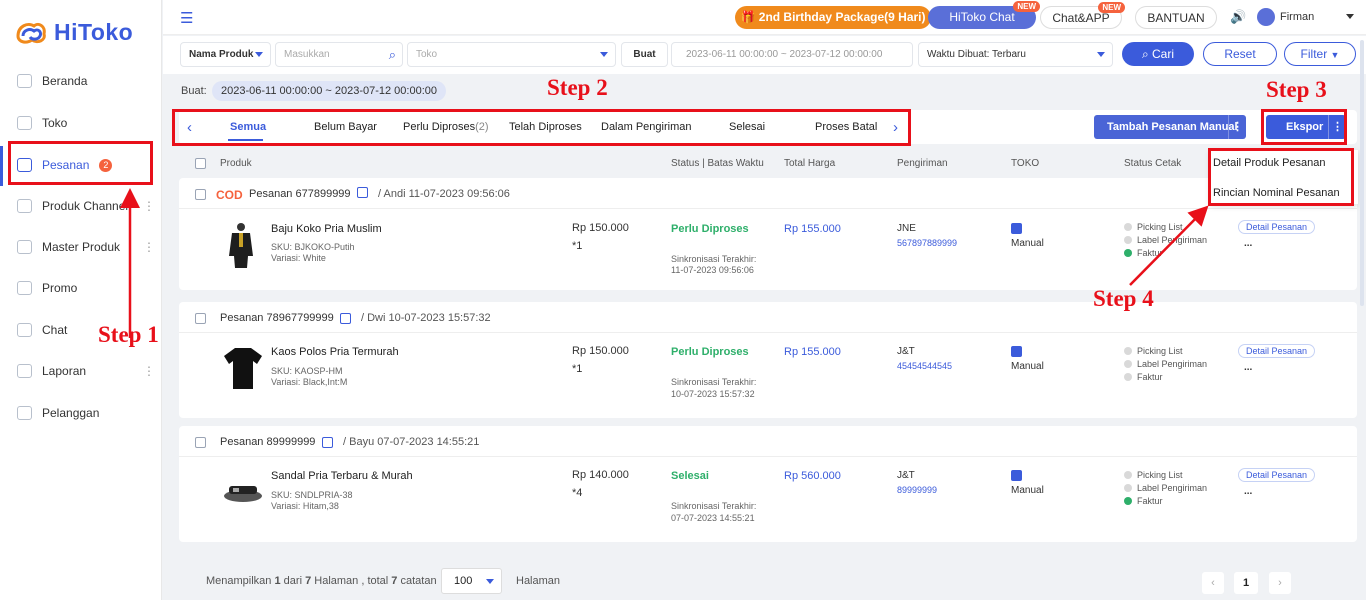 Image resolution: width=1366 pixels, height=600 pixels. What do you see at coordinates (1320, 54) in the screenshot?
I see `filter-button: Filter ▼` at bounding box center [1320, 54].